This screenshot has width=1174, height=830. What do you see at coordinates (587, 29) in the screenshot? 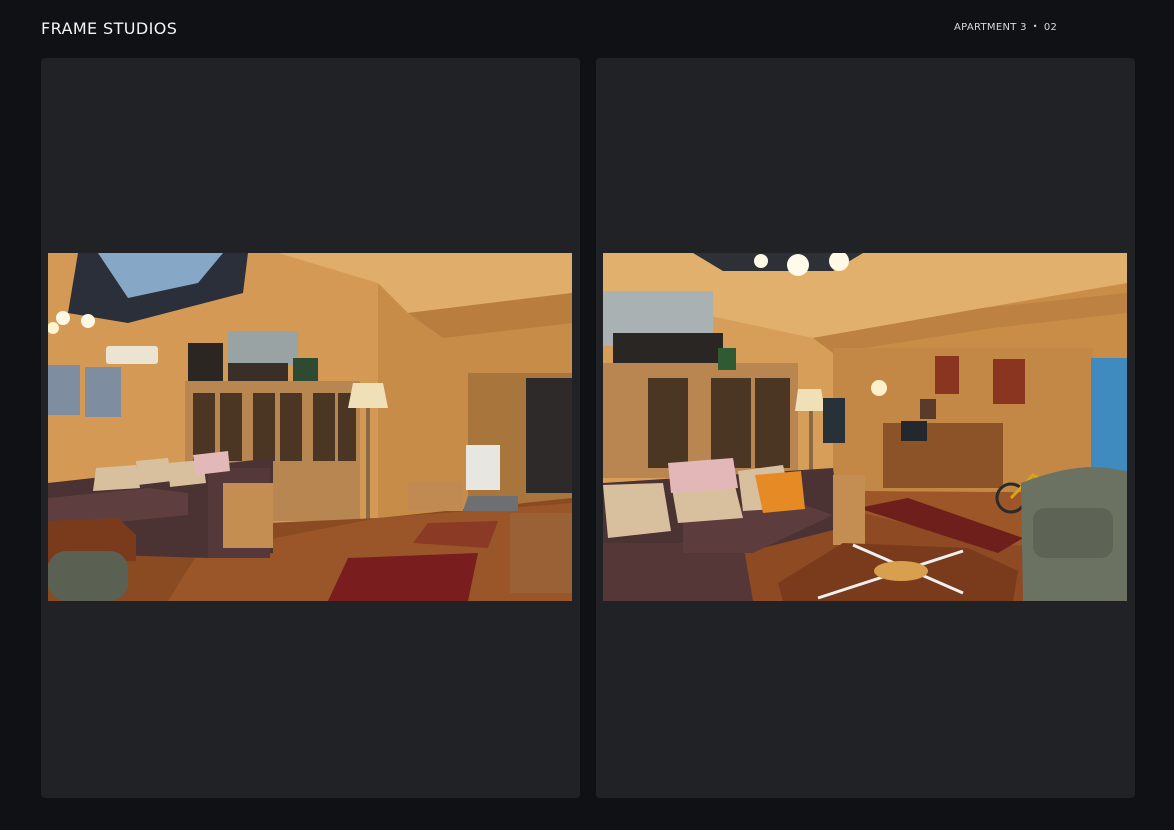
I see `header: FRAME STUDIOS APARTMENT 3 • 02` at bounding box center [587, 29].